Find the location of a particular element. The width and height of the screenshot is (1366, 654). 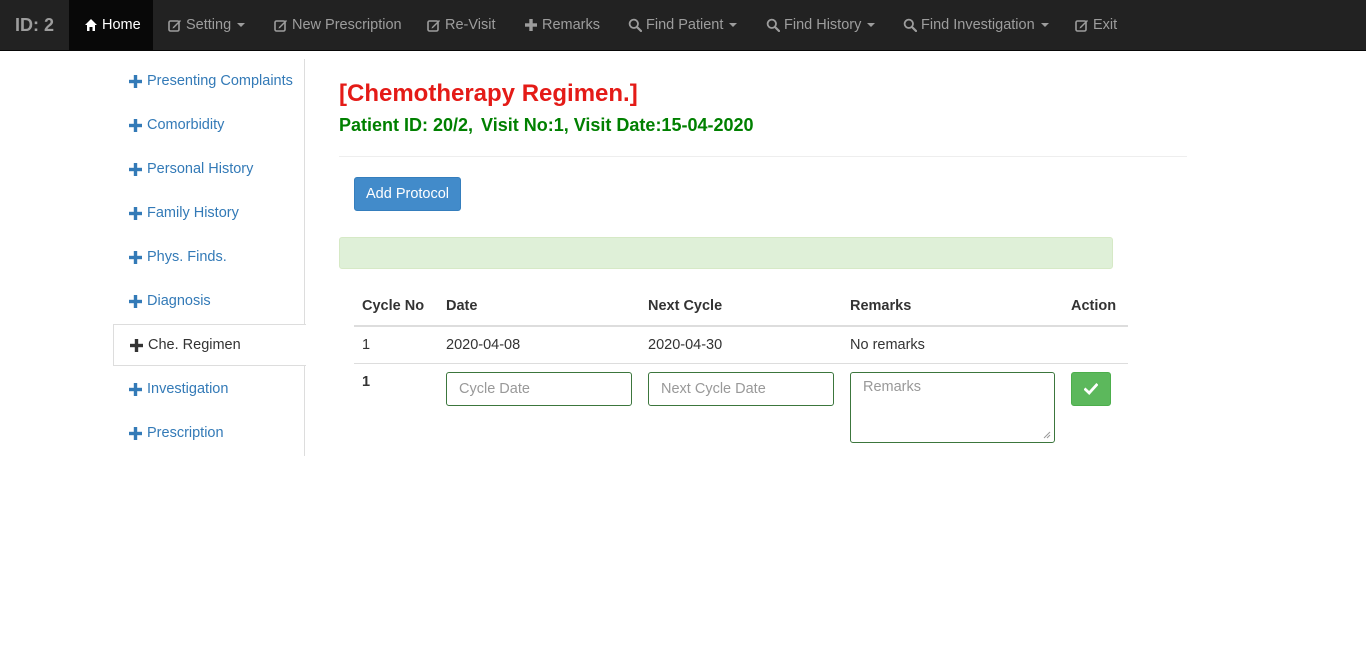

sidebar-item-label: Comorbidity is located at coordinates (186, 125).